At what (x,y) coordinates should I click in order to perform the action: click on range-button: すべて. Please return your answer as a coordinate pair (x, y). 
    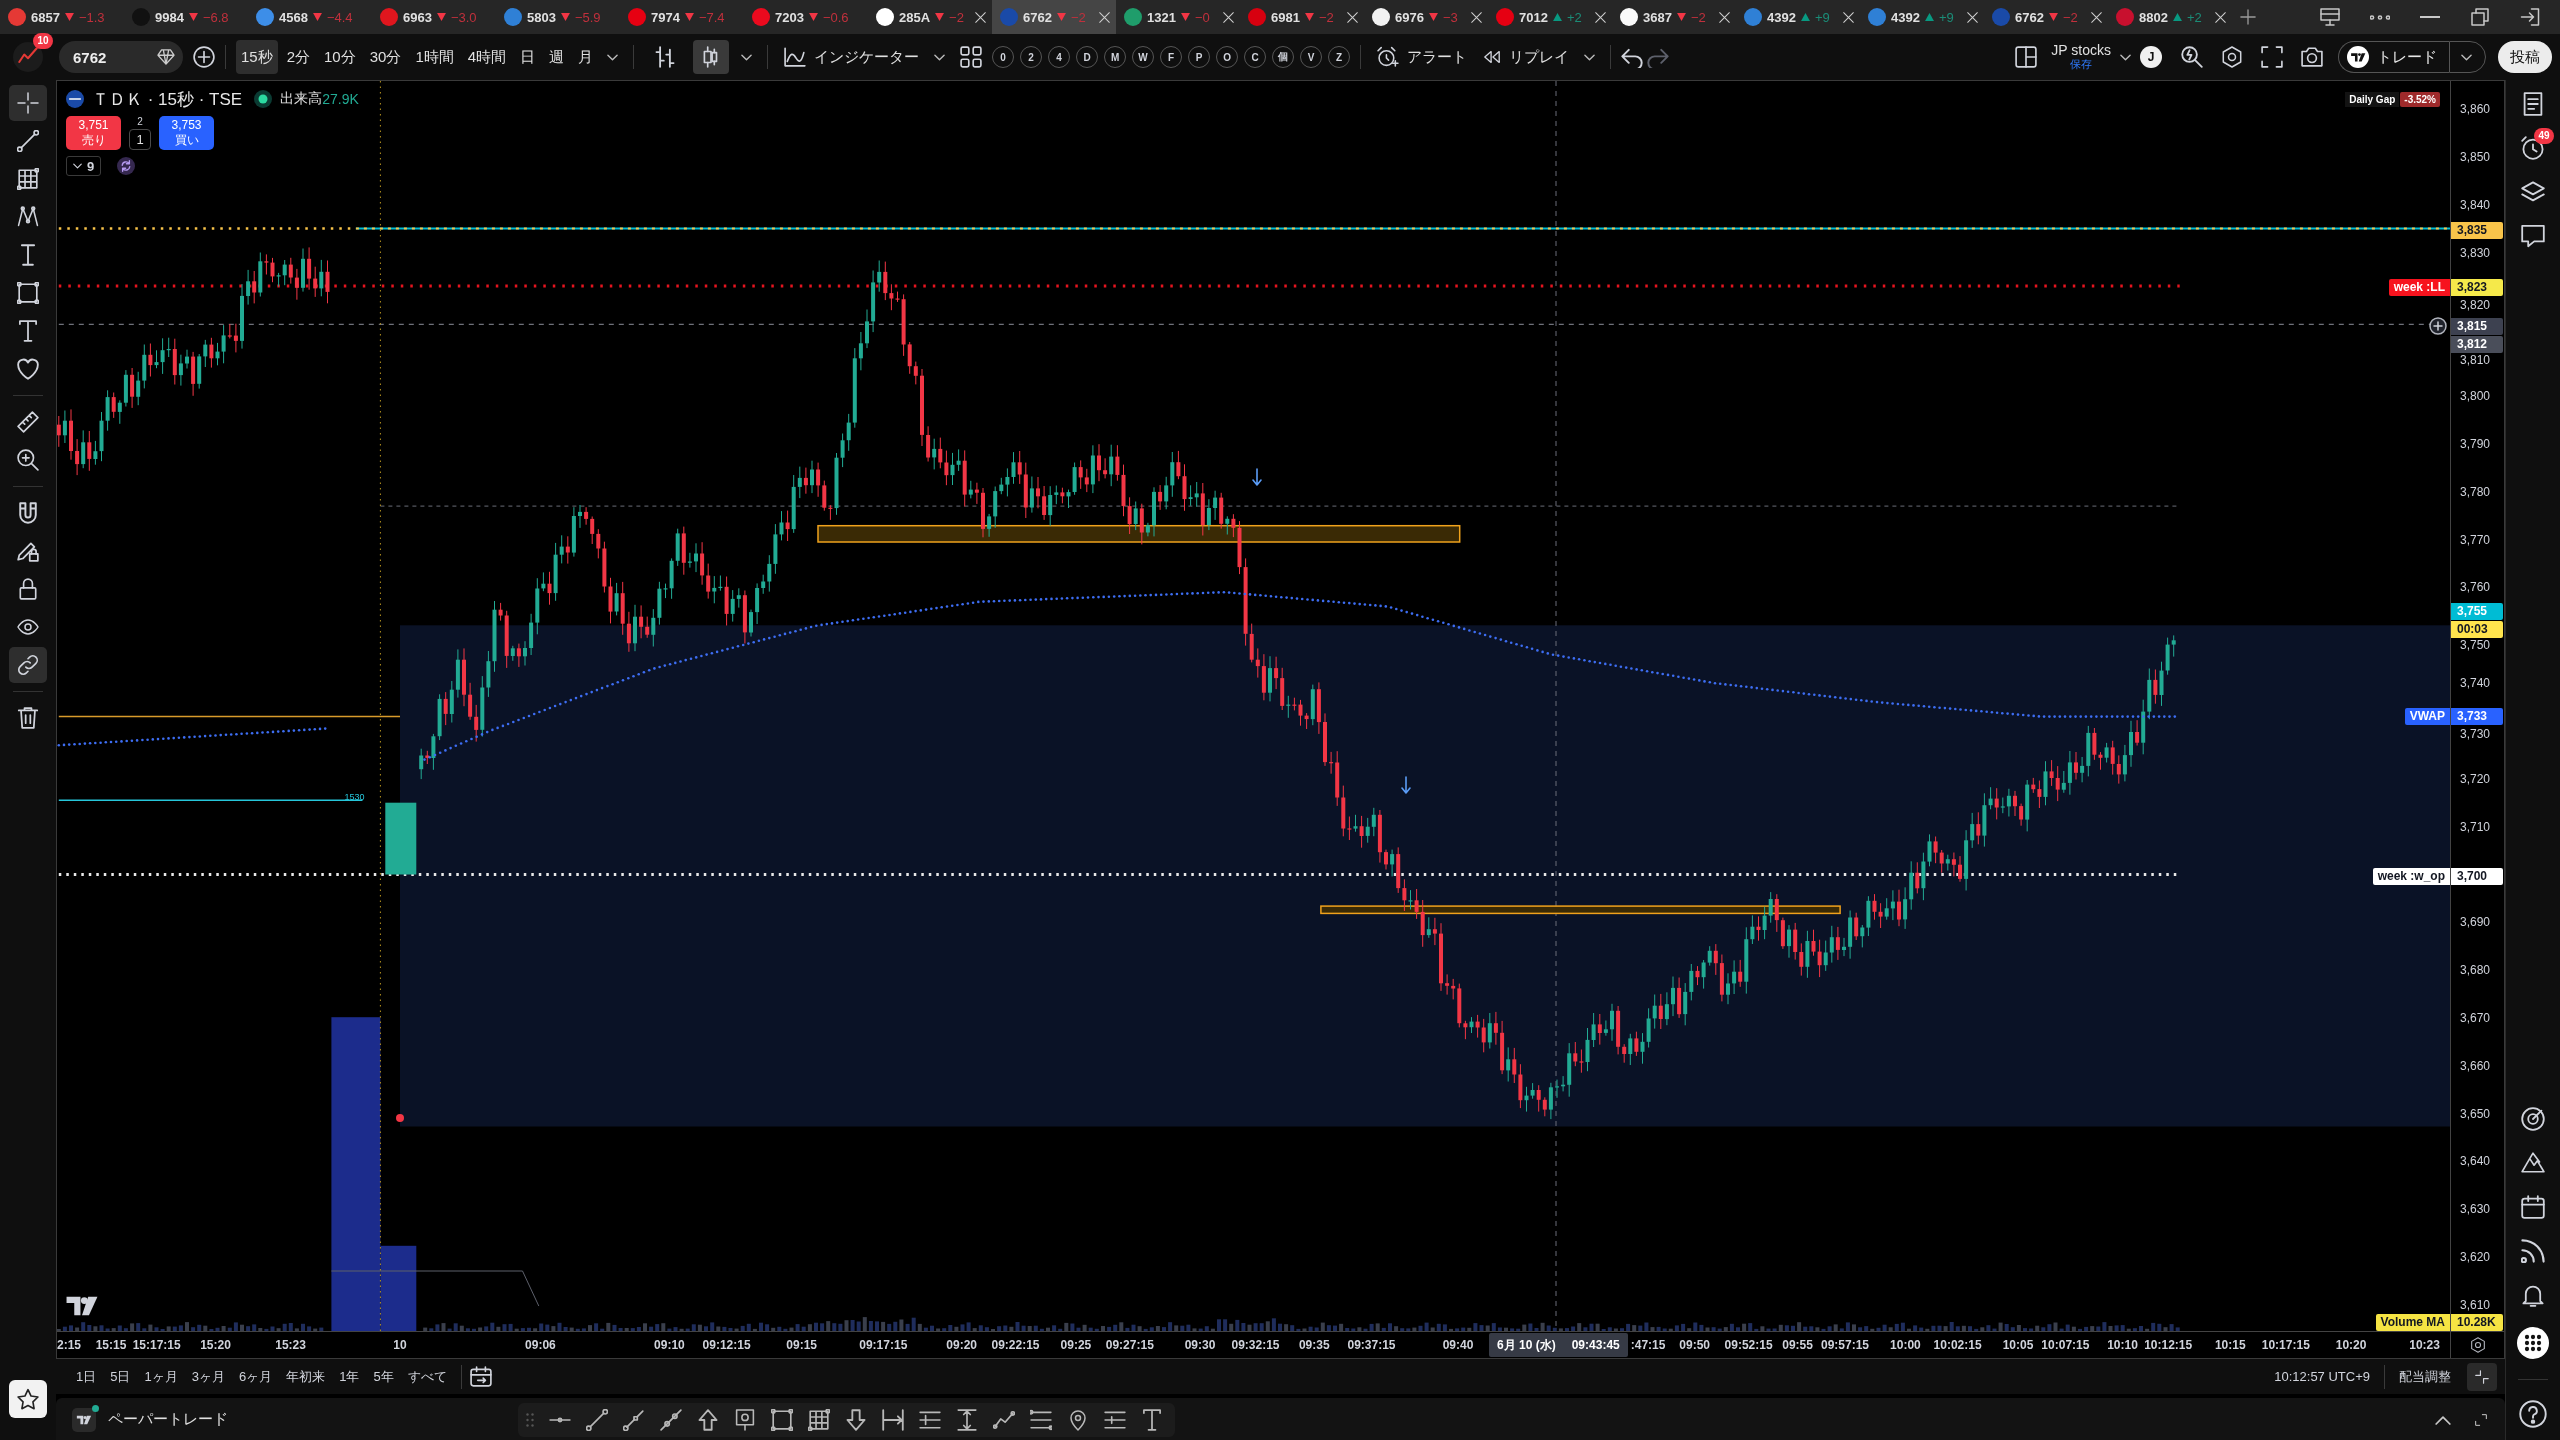
    Looking at the image, I should click on (427, 1376).